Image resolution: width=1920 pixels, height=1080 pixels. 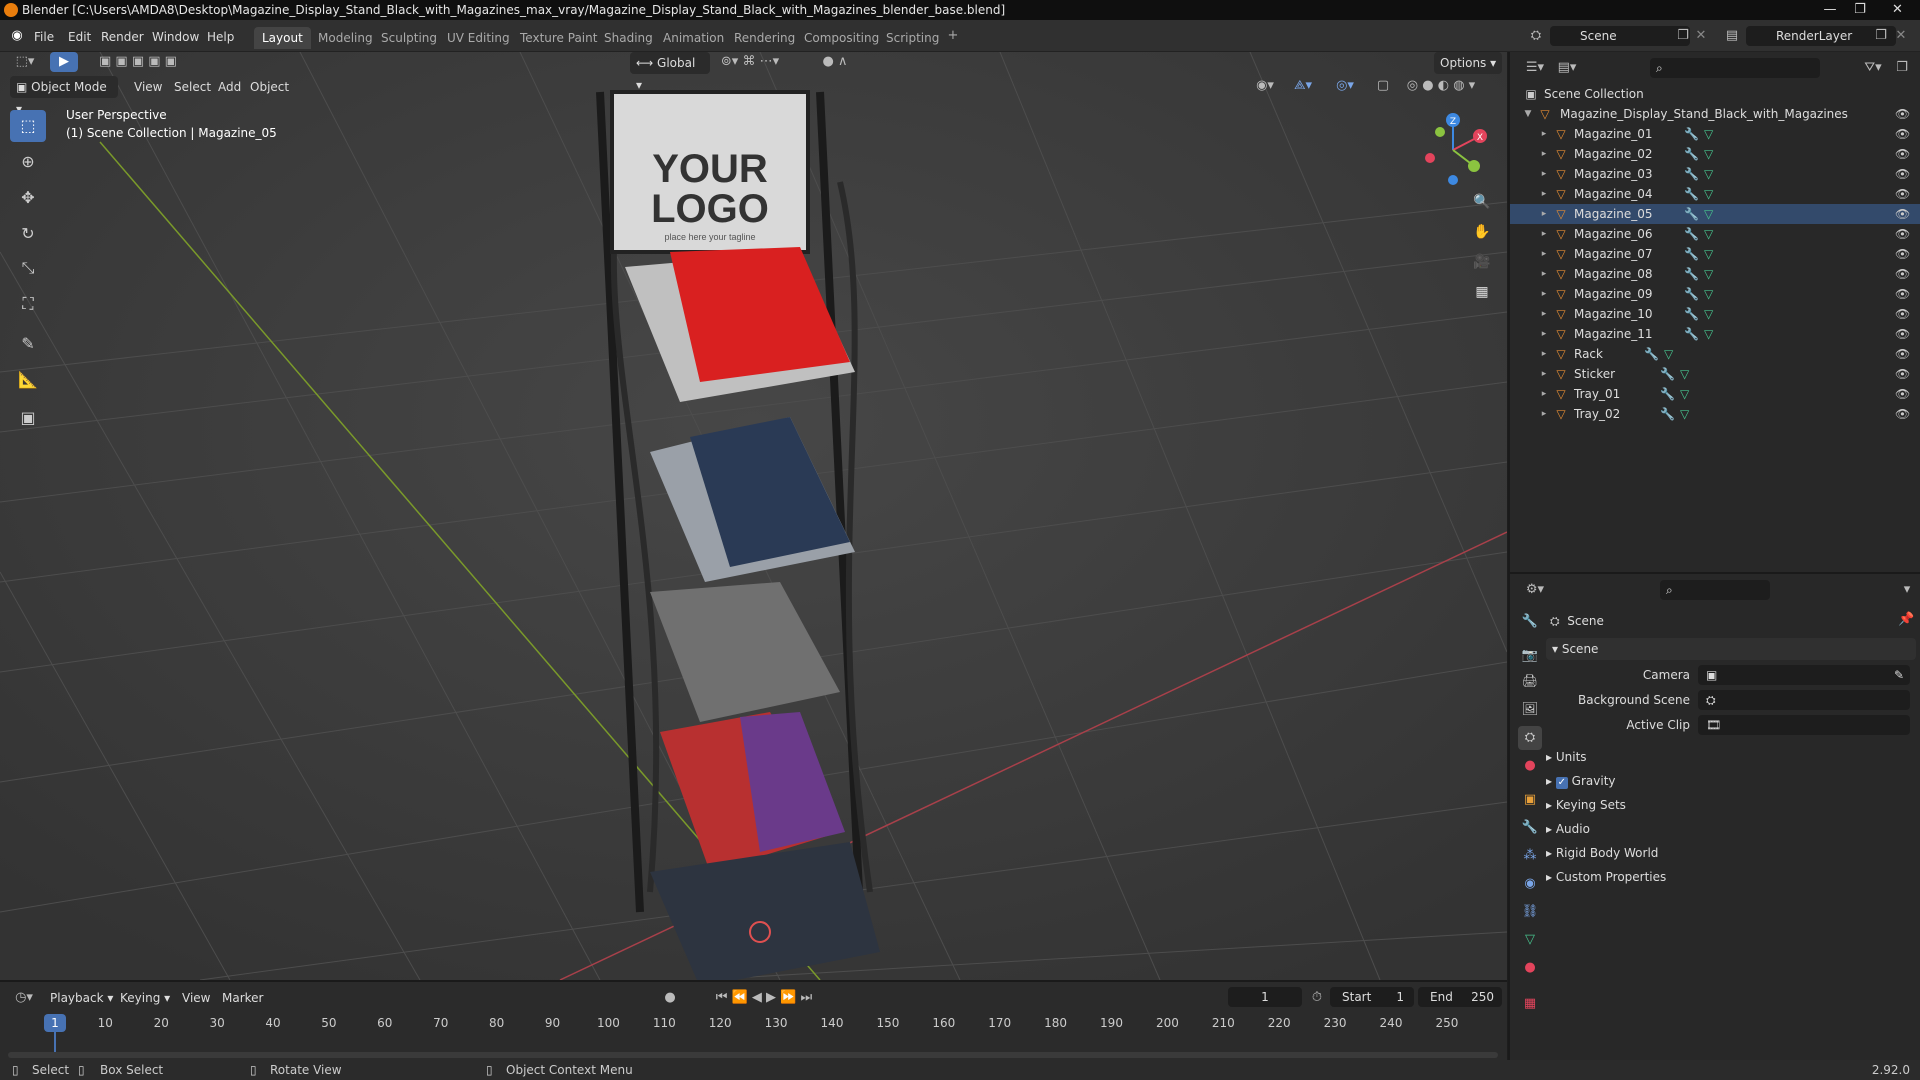 What do you see at coordinates (1535, 68) in the screenshot?
I see `outliner-editor-icon: ☰▾` at bounding box center [1535, 68].